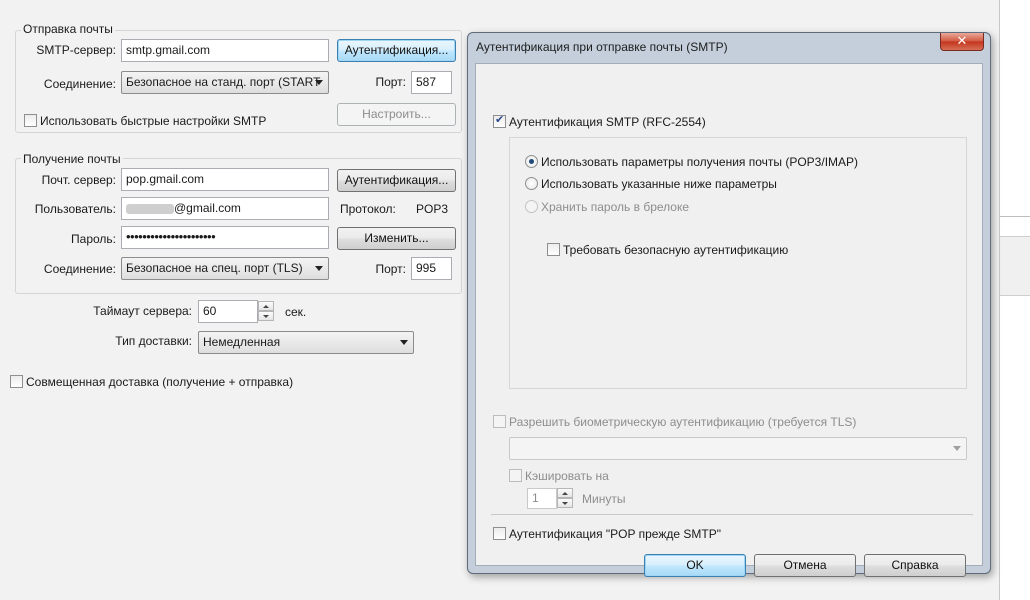  Describe the element at coordinates (615, 207) in the screenshot. I see `radio-keychain-label: Хранить пароль в брелоке` at that location.